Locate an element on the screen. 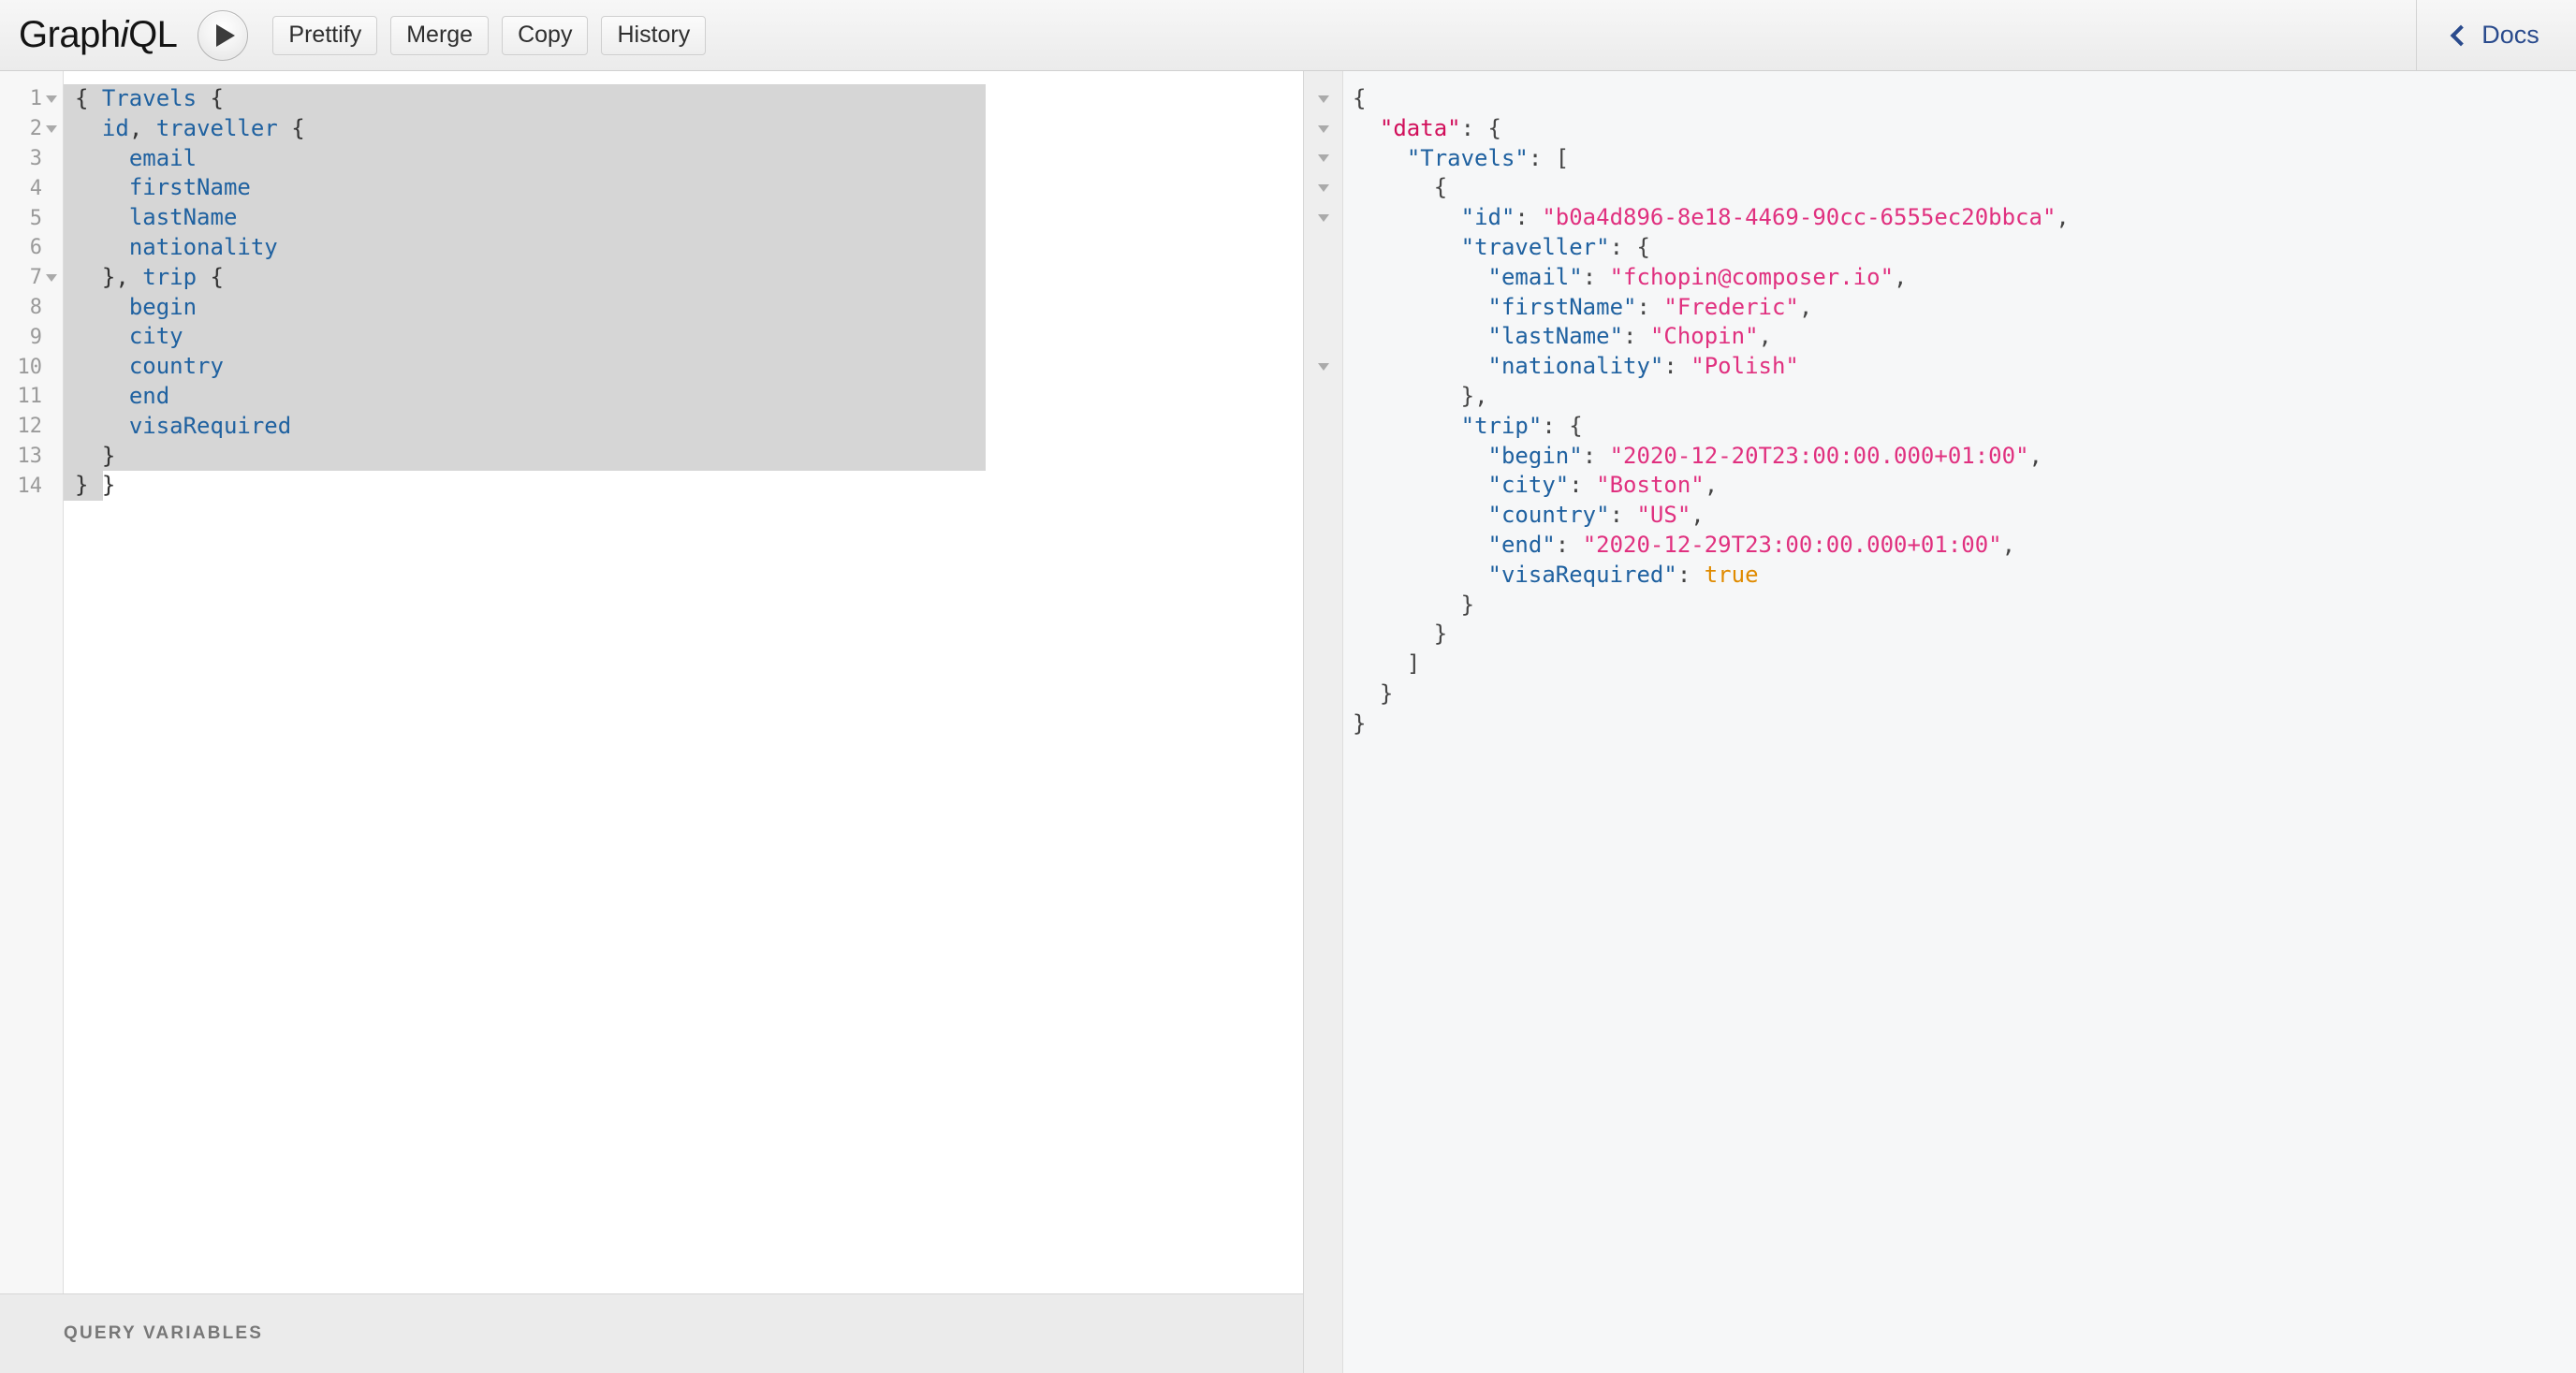 The width and height of the screenshot is (2576, 1373). query-line: visaRequired is located at coordinates (210, 426).